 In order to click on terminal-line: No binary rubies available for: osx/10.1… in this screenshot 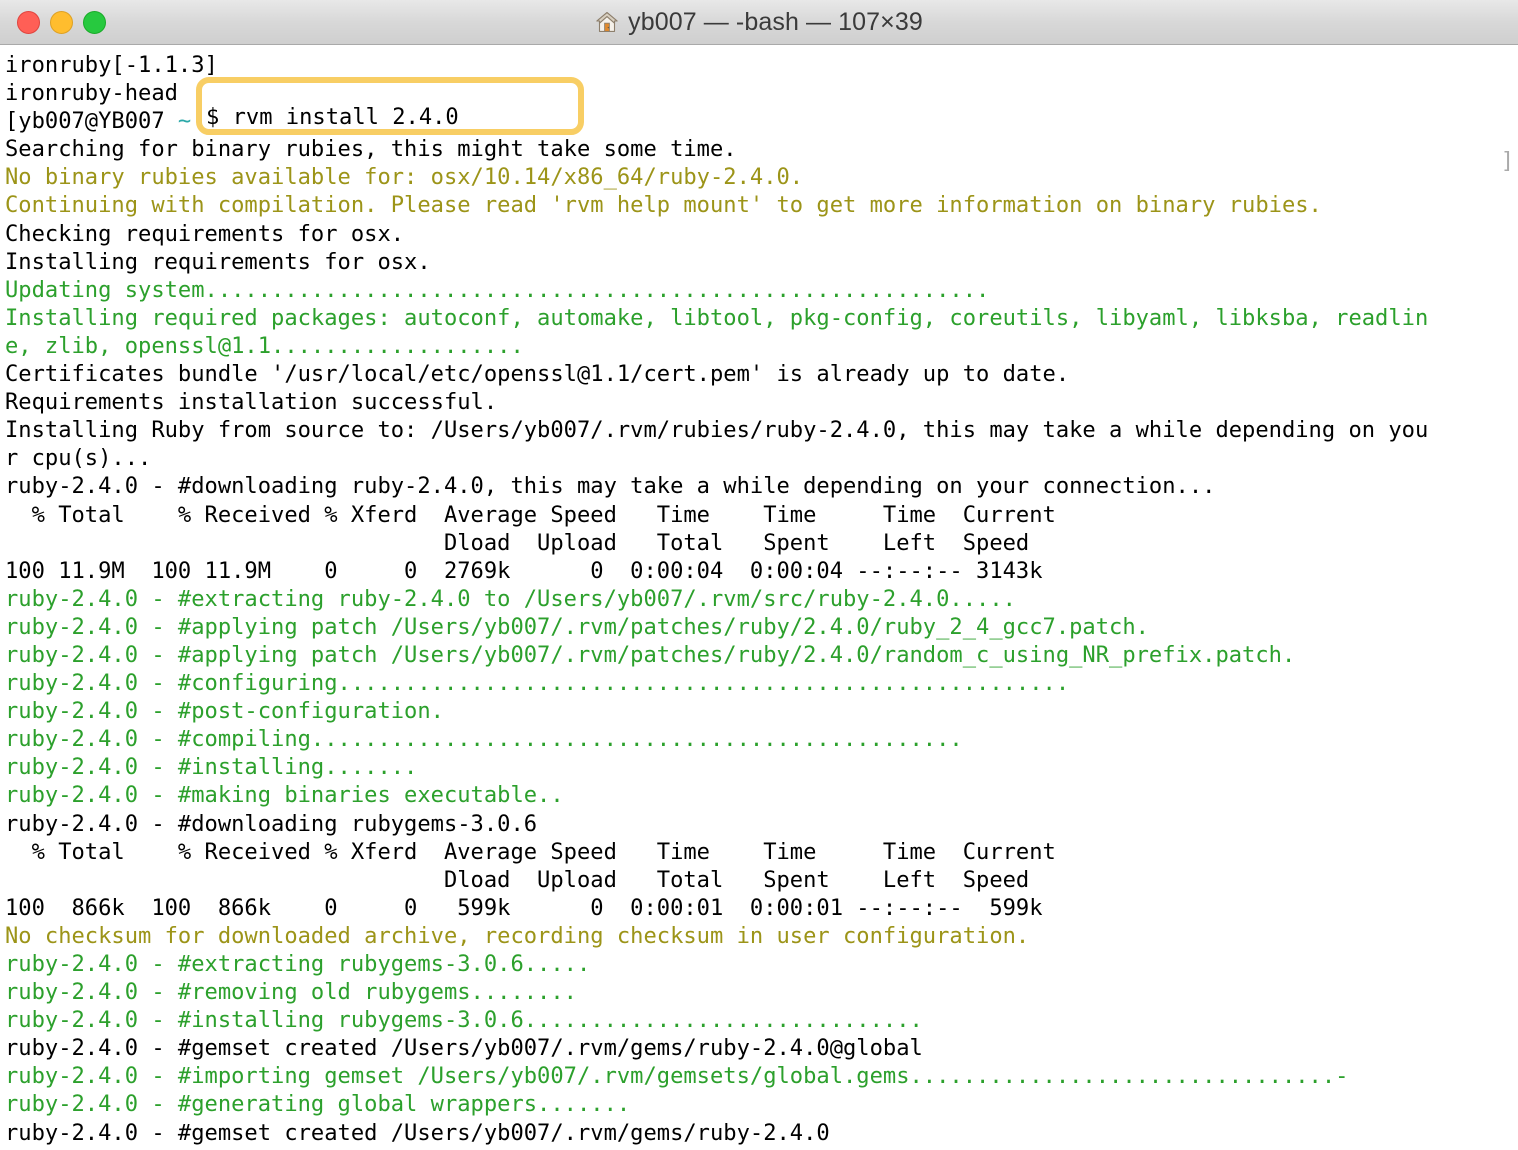, I will do `click(404, 177)`.